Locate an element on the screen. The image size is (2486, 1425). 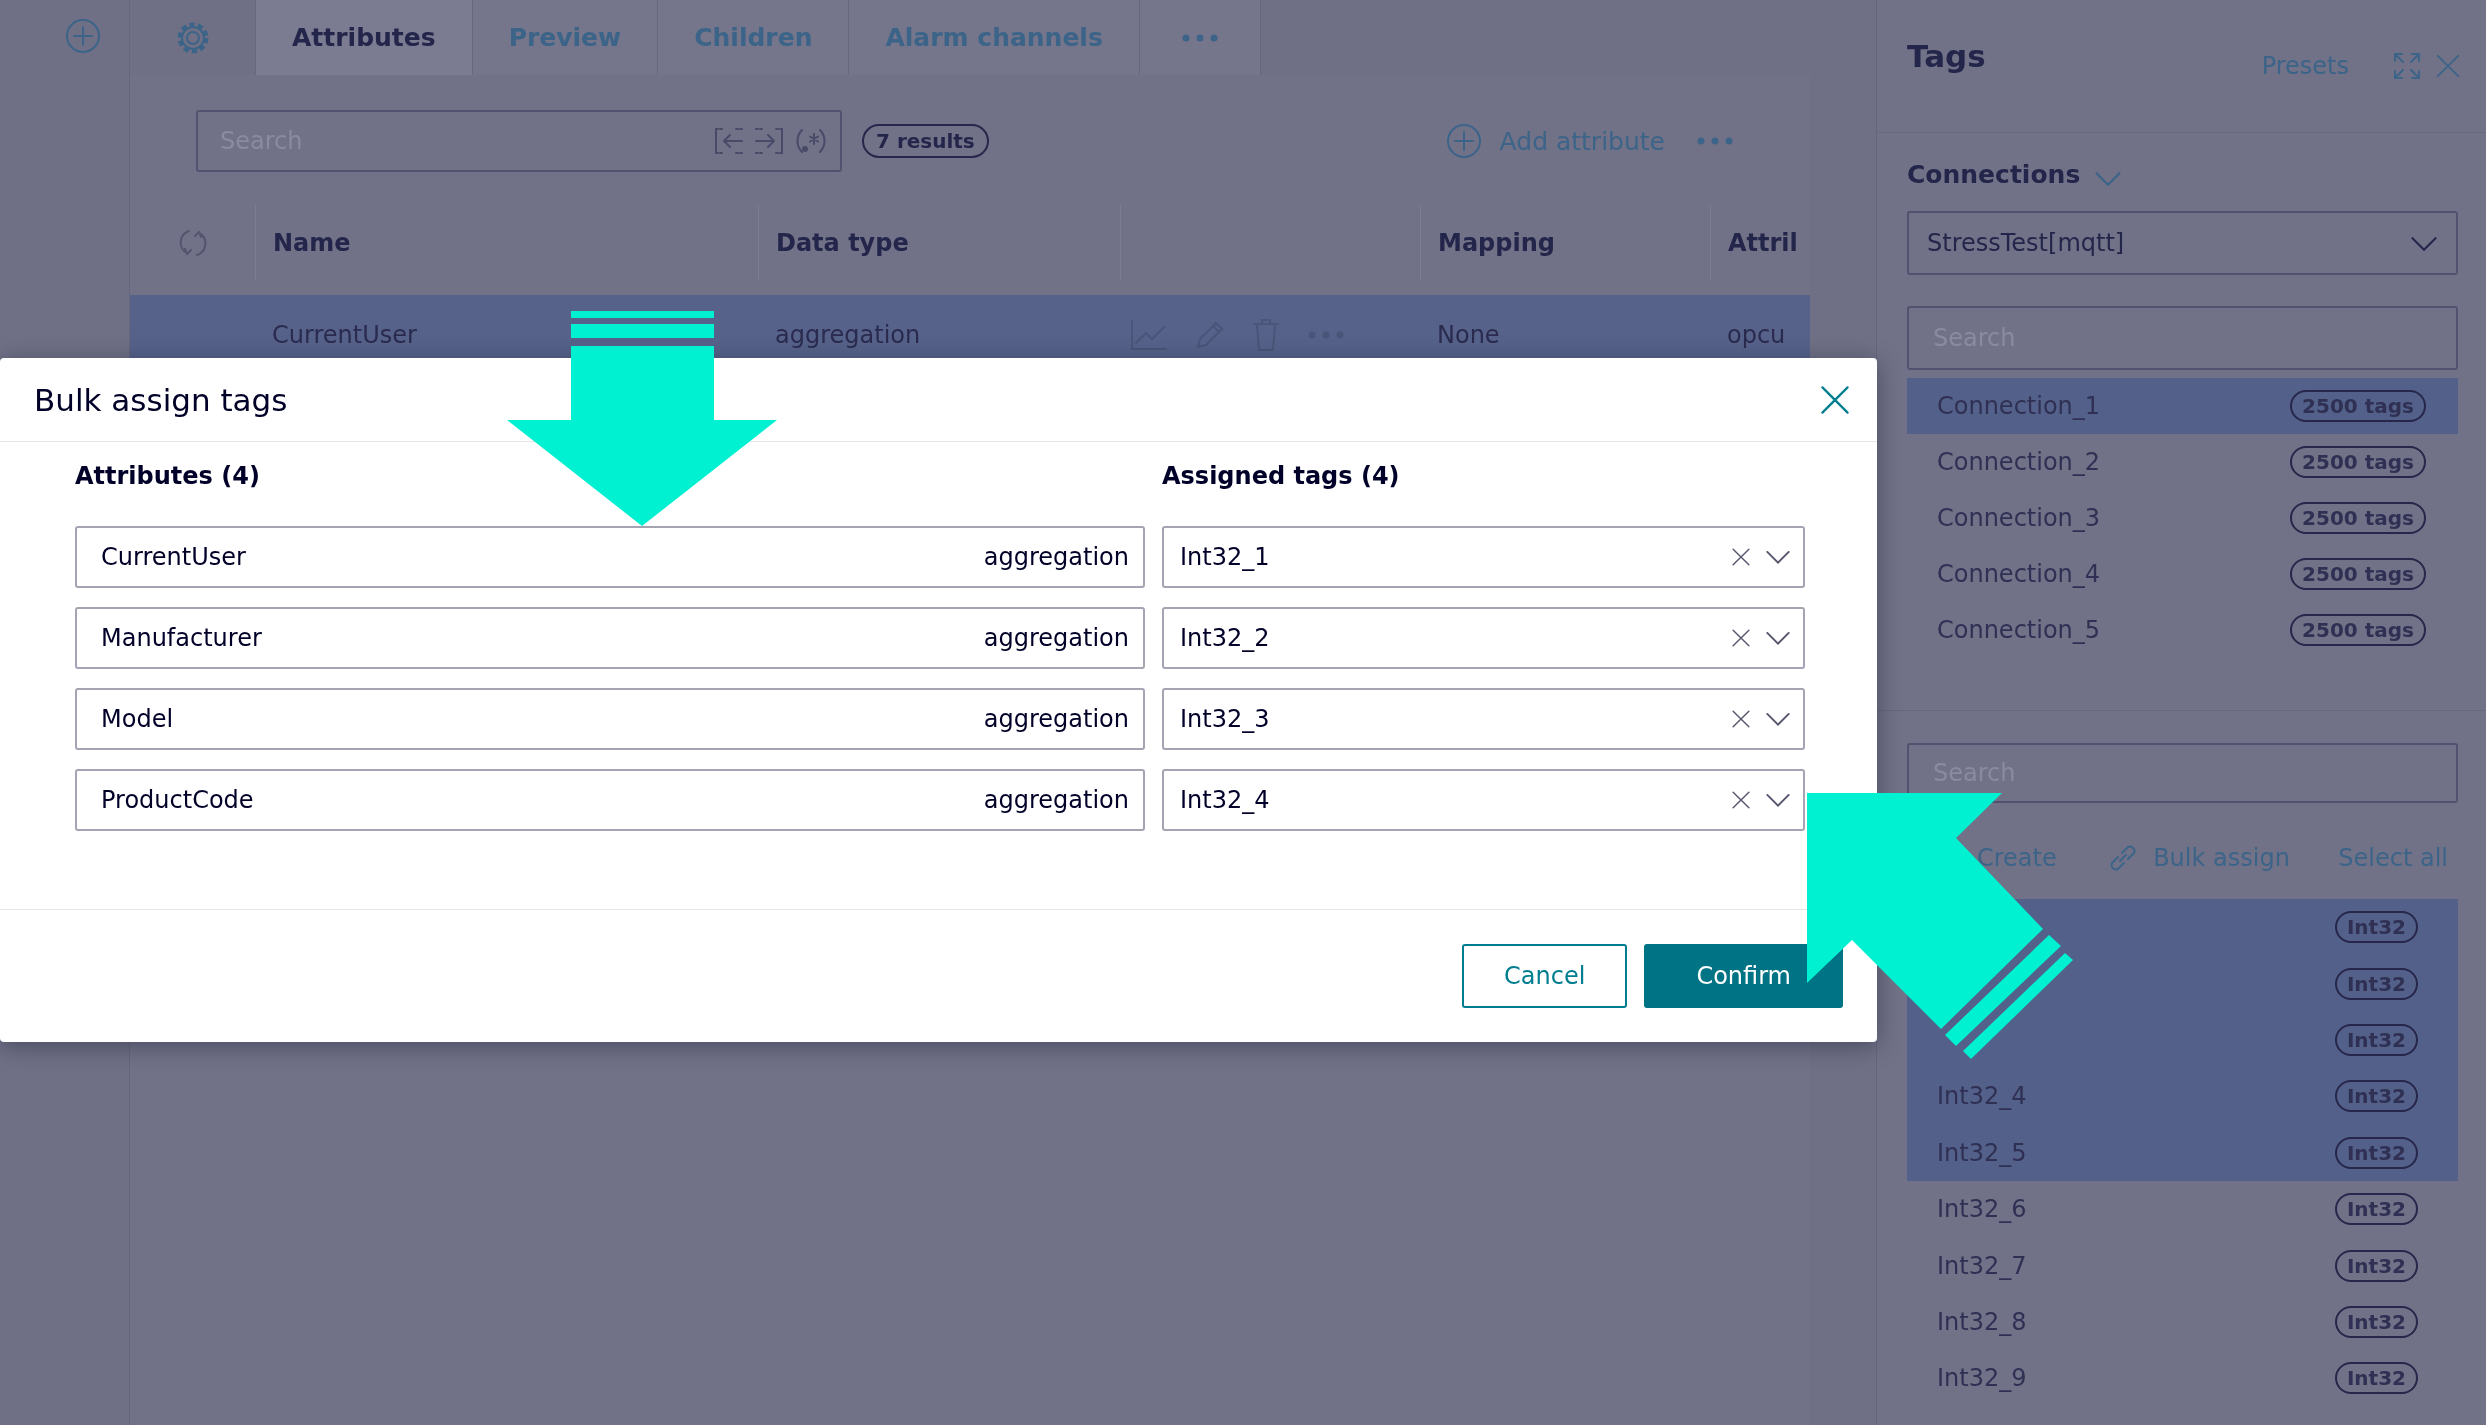
add-icon is located at coordinates (83, 36).